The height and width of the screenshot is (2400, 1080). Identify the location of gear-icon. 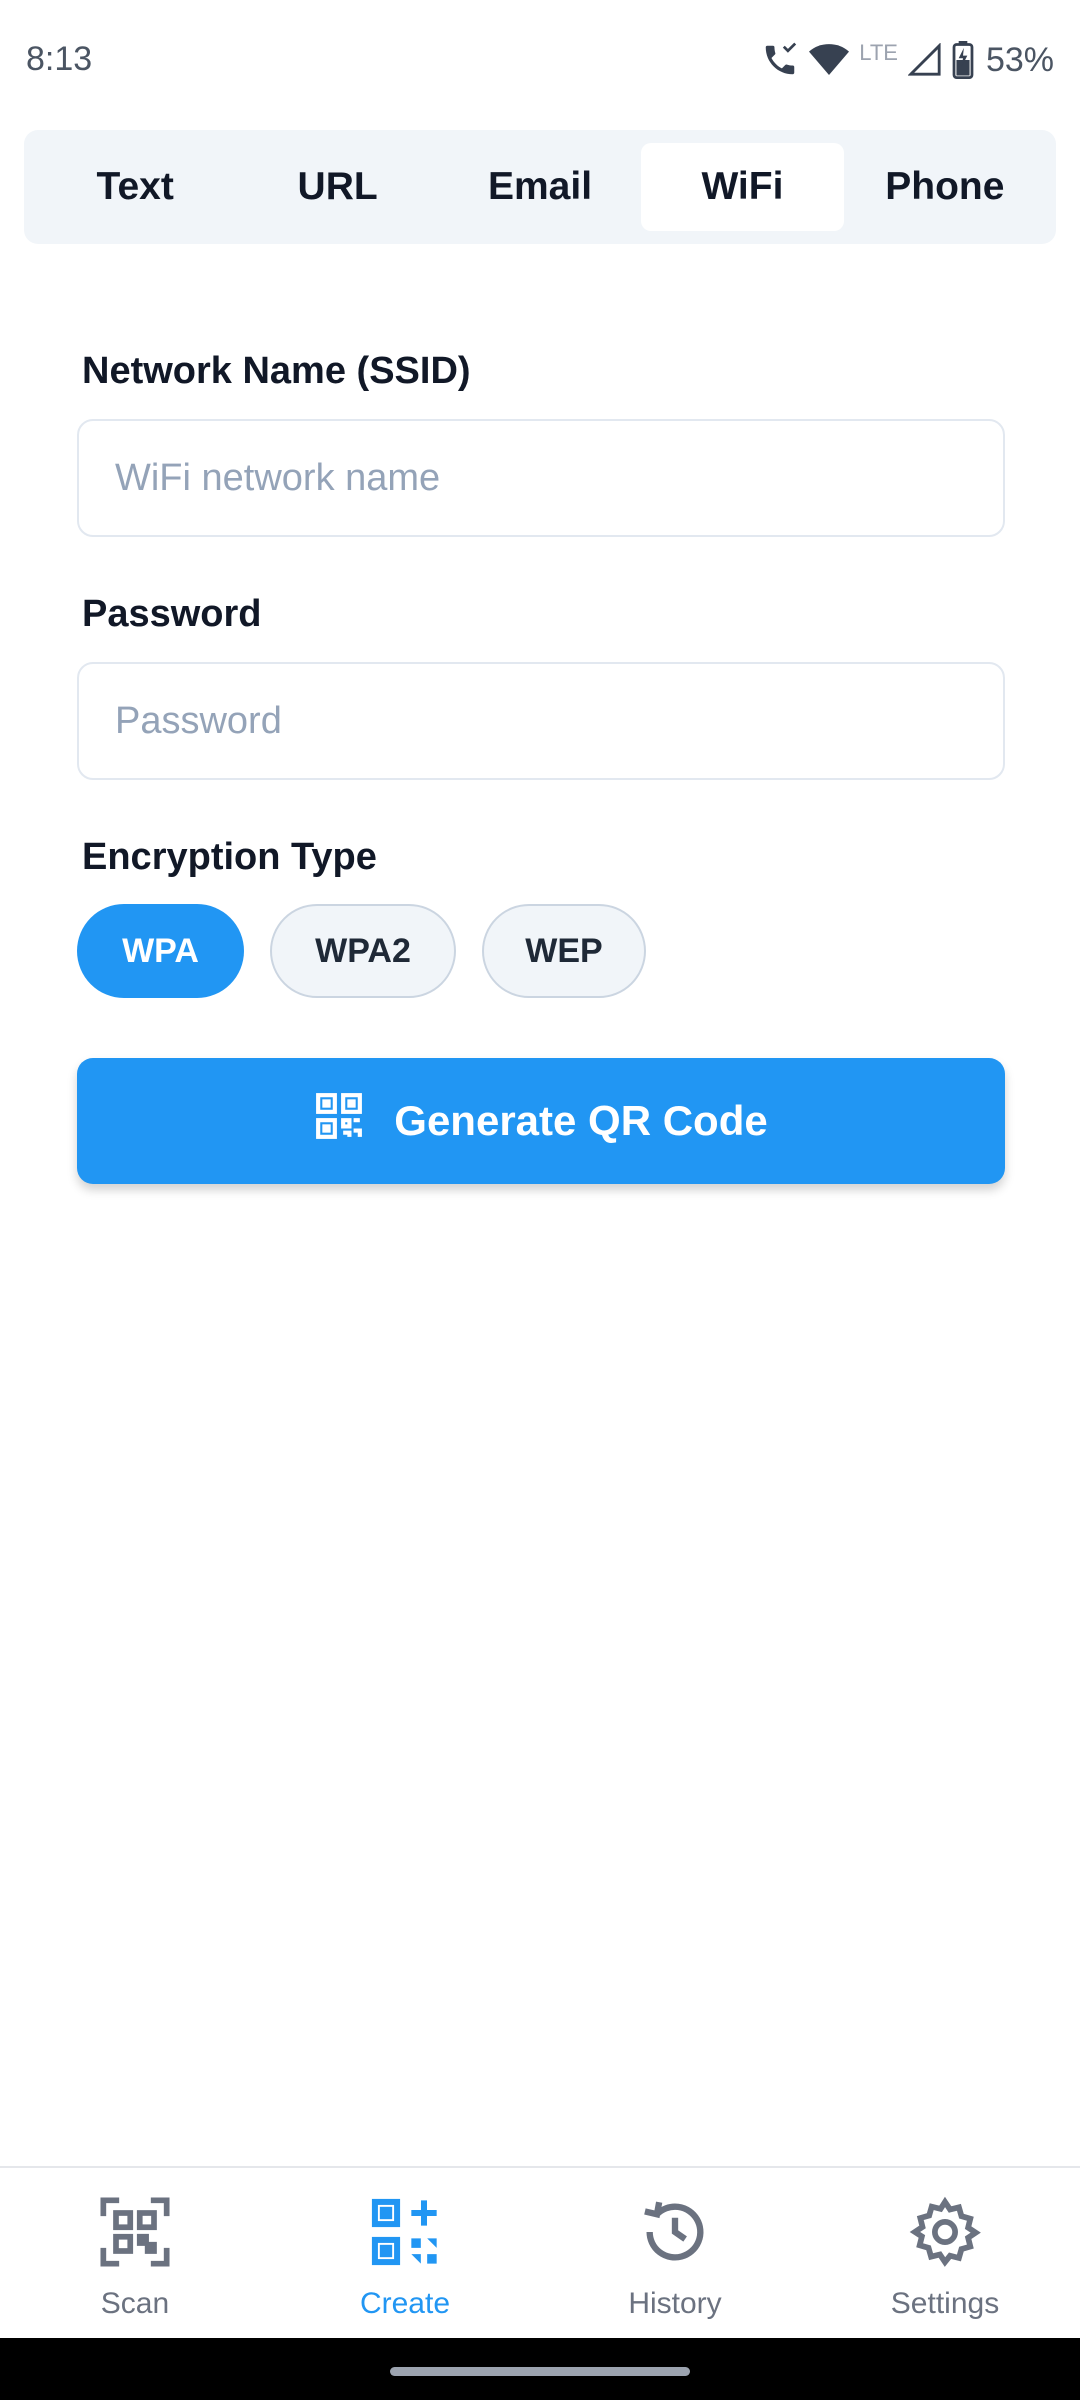
(945, 2234).